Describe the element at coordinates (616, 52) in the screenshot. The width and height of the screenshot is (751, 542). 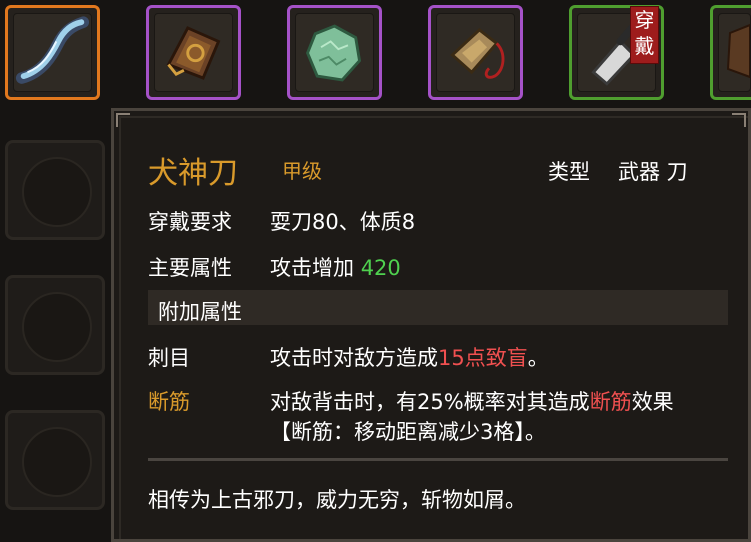
I see `equipment-slot-cleaver: 穿戴` at that location.